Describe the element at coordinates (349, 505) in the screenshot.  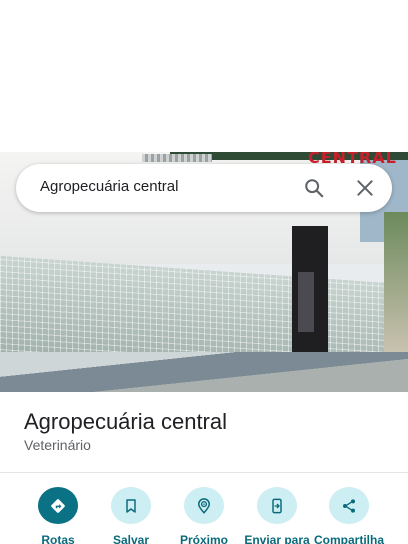
I see `share-icon` at that location.